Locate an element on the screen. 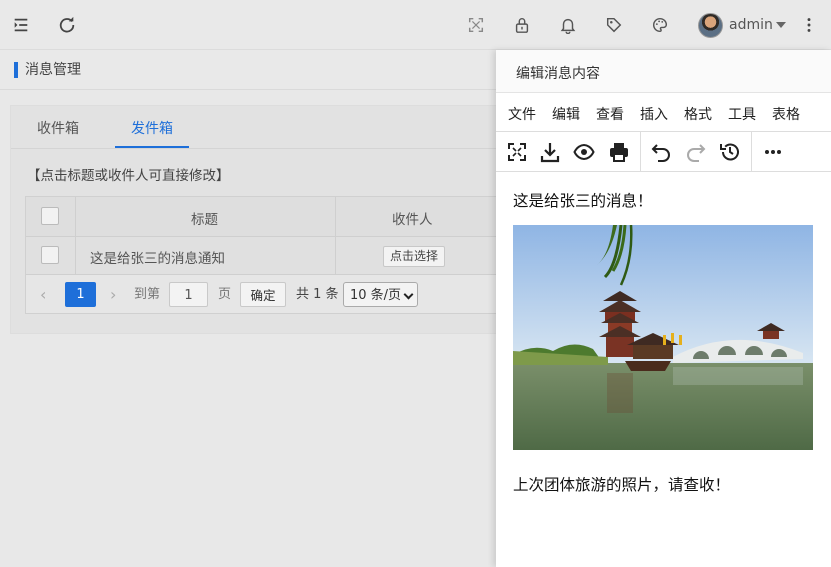 The height and width of the screenshot is (567, 831). user-name: admin is located at coordinates (751, 25).